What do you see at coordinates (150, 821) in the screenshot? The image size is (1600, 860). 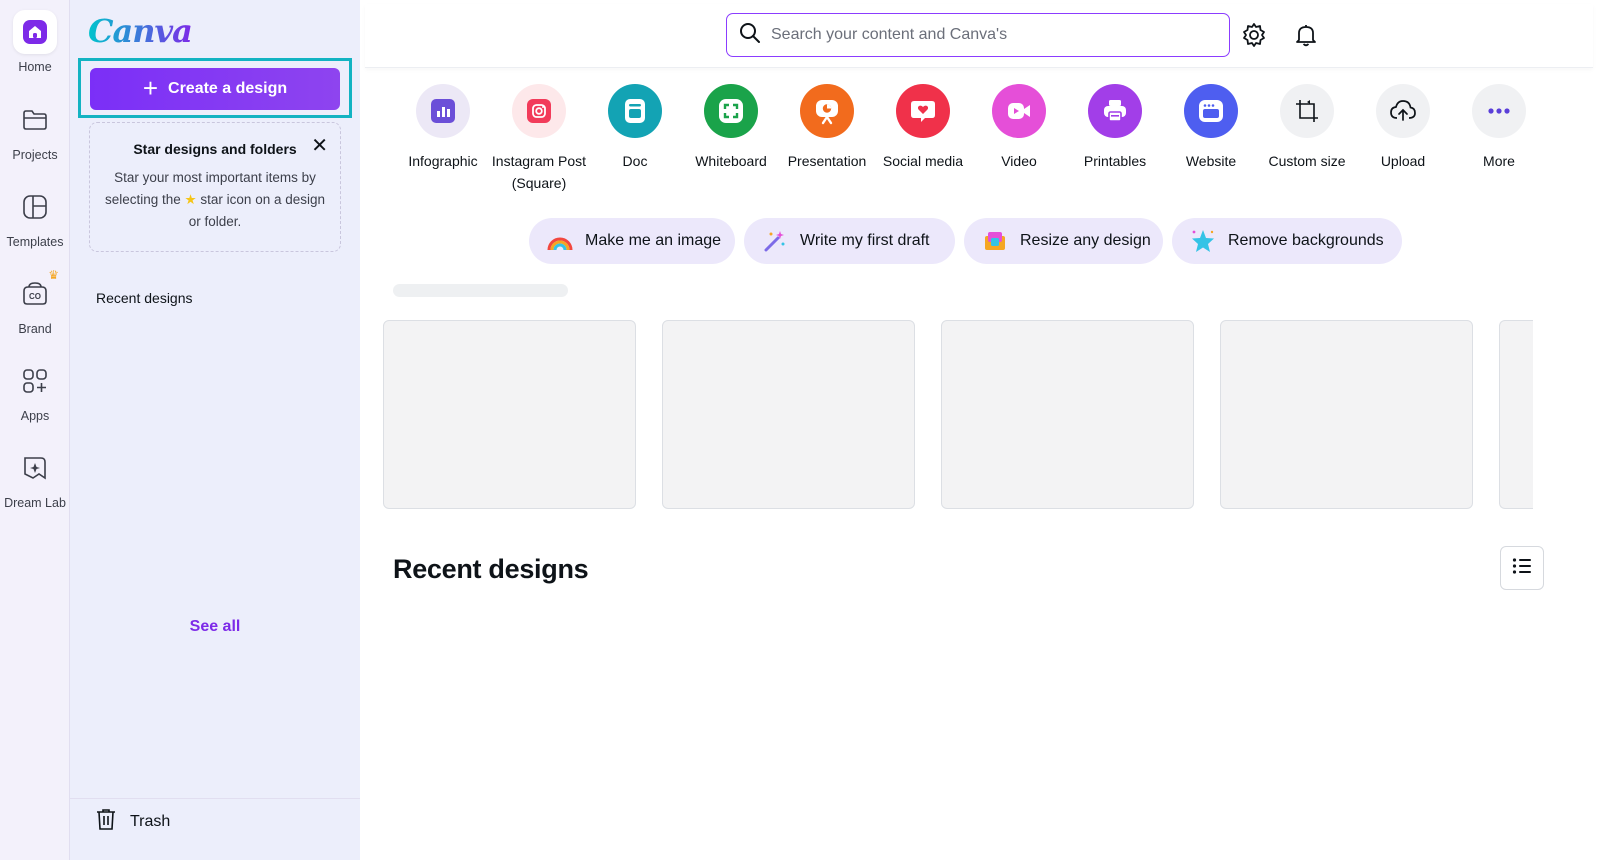 I see `trash-label: Trash` at bounding box center [150, 821].